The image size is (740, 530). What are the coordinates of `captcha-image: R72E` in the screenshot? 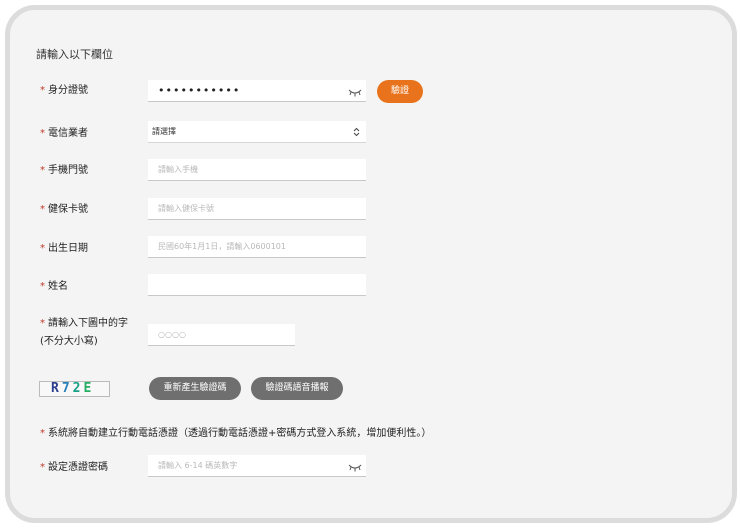 It's located at (74, 389).